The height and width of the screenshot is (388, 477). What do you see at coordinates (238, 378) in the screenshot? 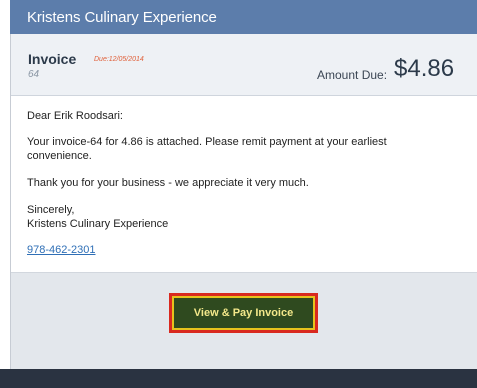
I see `bottom-bar` at bounding box center [238, 378].